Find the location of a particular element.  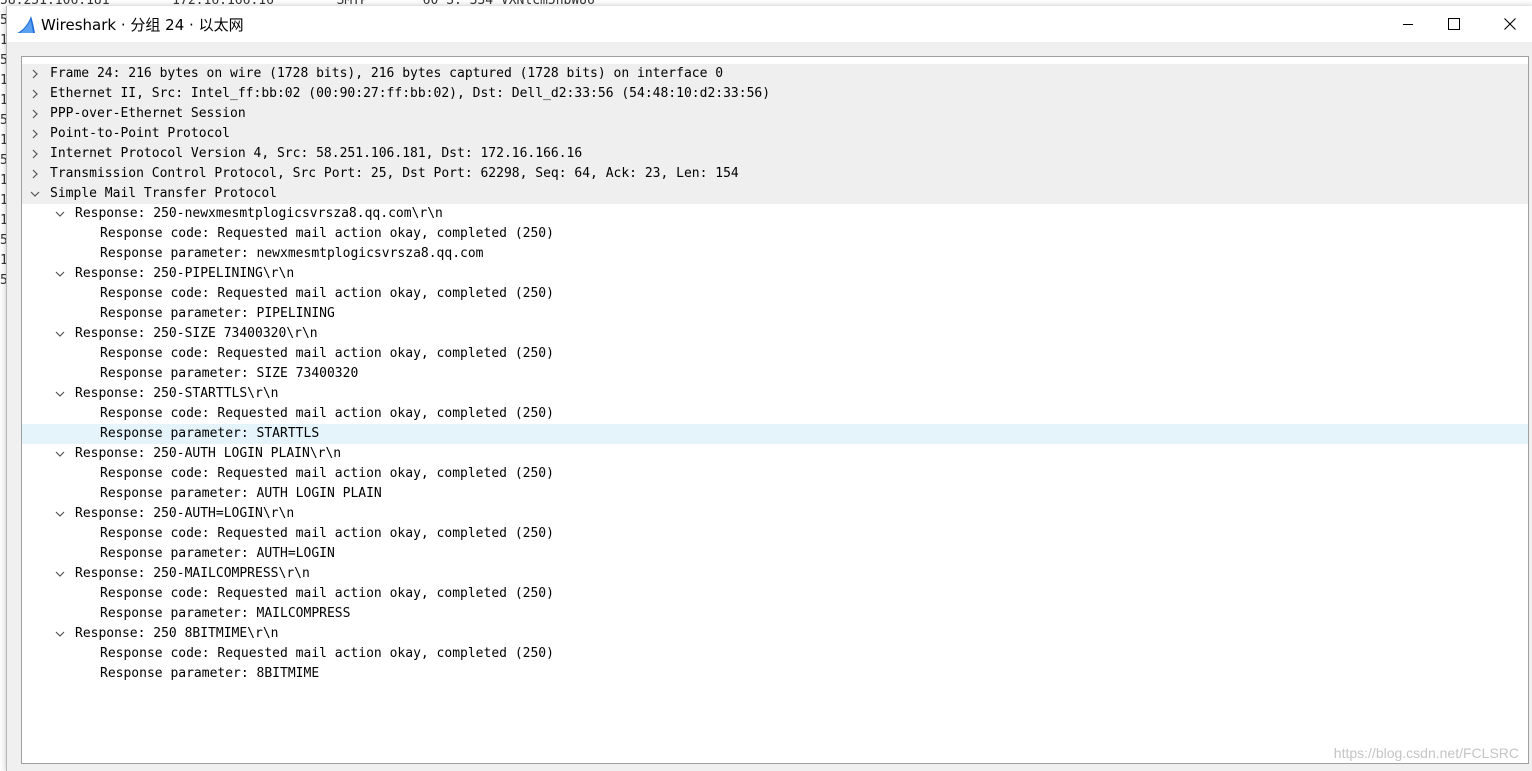

tree-item-response: Response: 250-MAILCOMPRESS\r\n is located at coordinates (775, 574).